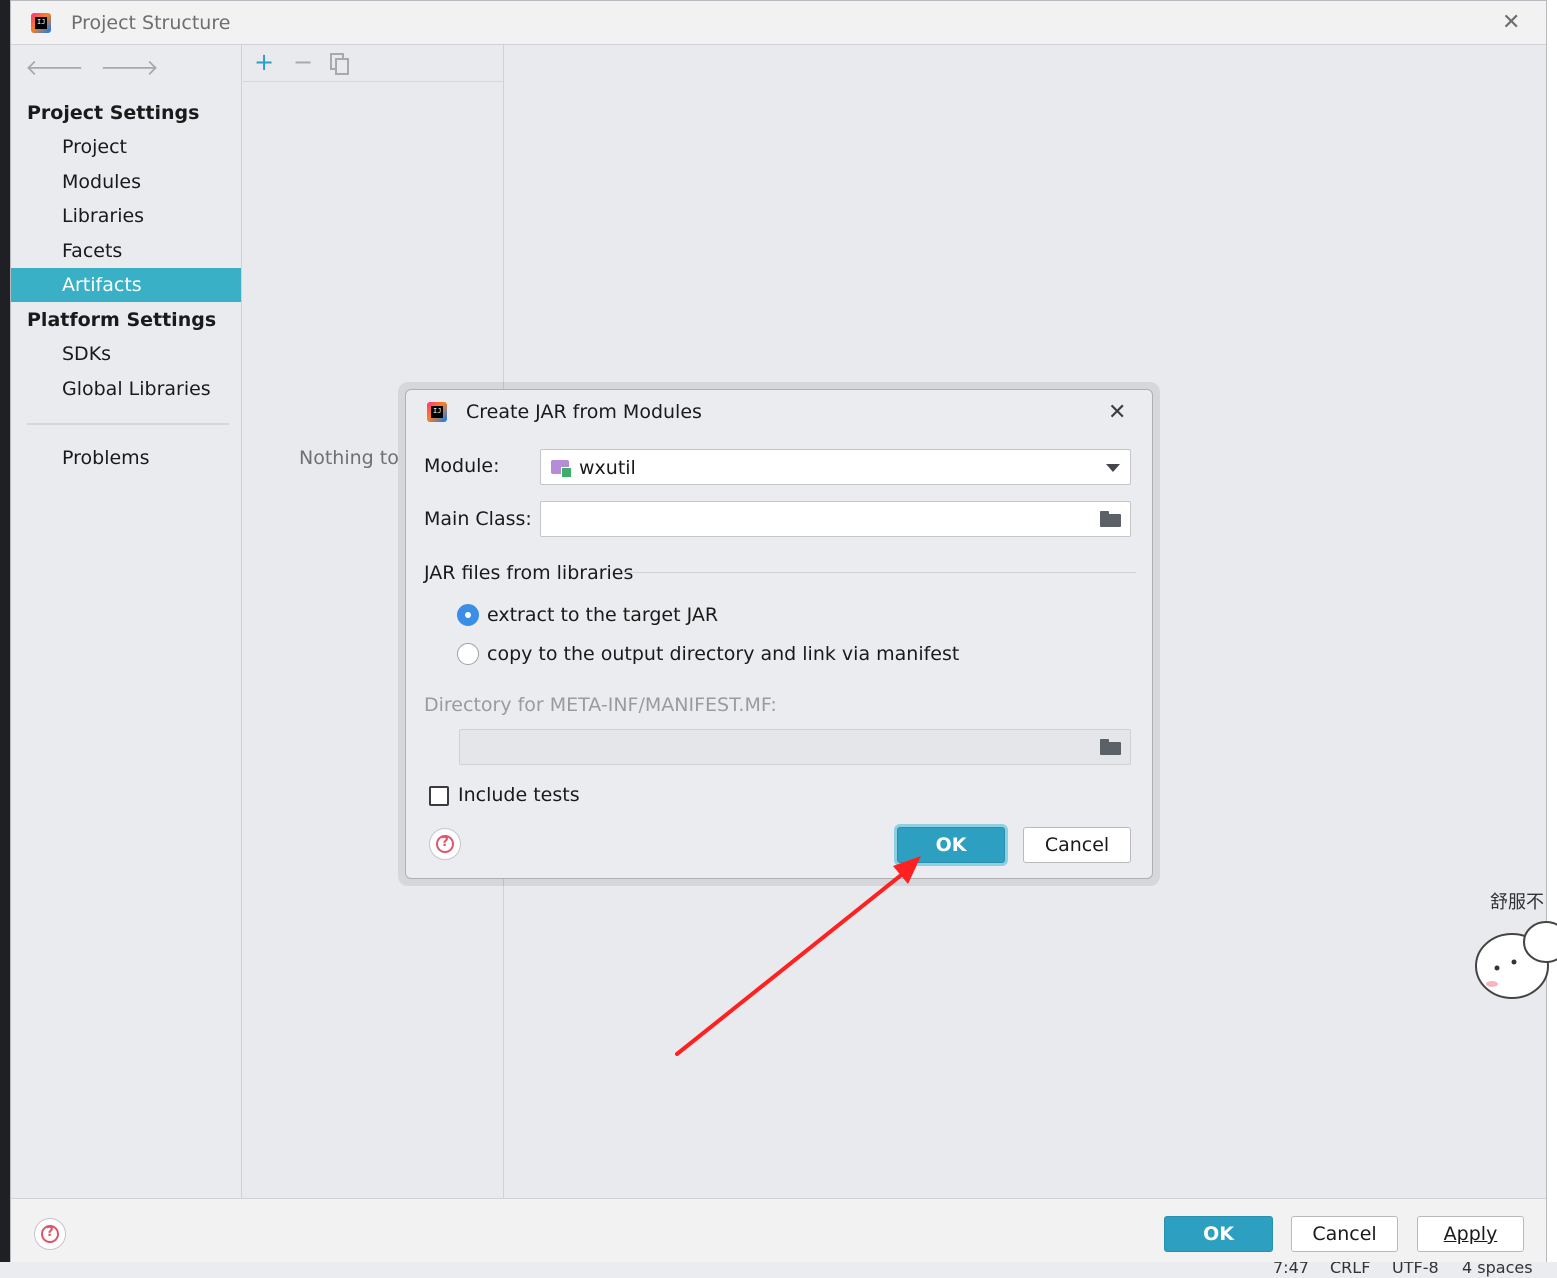  What do you see at coordinates (41, 23) in the screenshot?
I see `intellij-app-icon: IJ` at bounding box center [41, 23].